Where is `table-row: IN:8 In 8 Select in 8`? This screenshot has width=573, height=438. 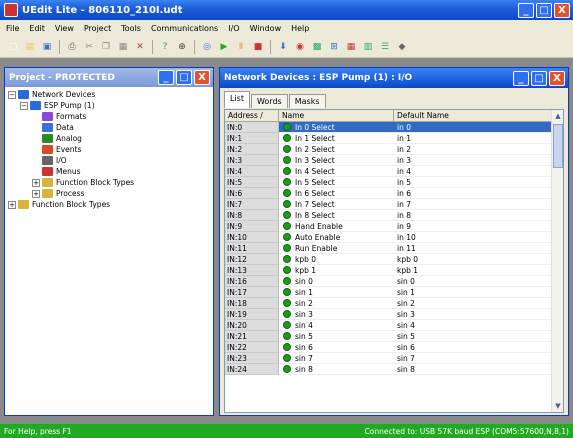
table-row: IN:8 In 8 Select in 8 is located at coordinates (394, 215).